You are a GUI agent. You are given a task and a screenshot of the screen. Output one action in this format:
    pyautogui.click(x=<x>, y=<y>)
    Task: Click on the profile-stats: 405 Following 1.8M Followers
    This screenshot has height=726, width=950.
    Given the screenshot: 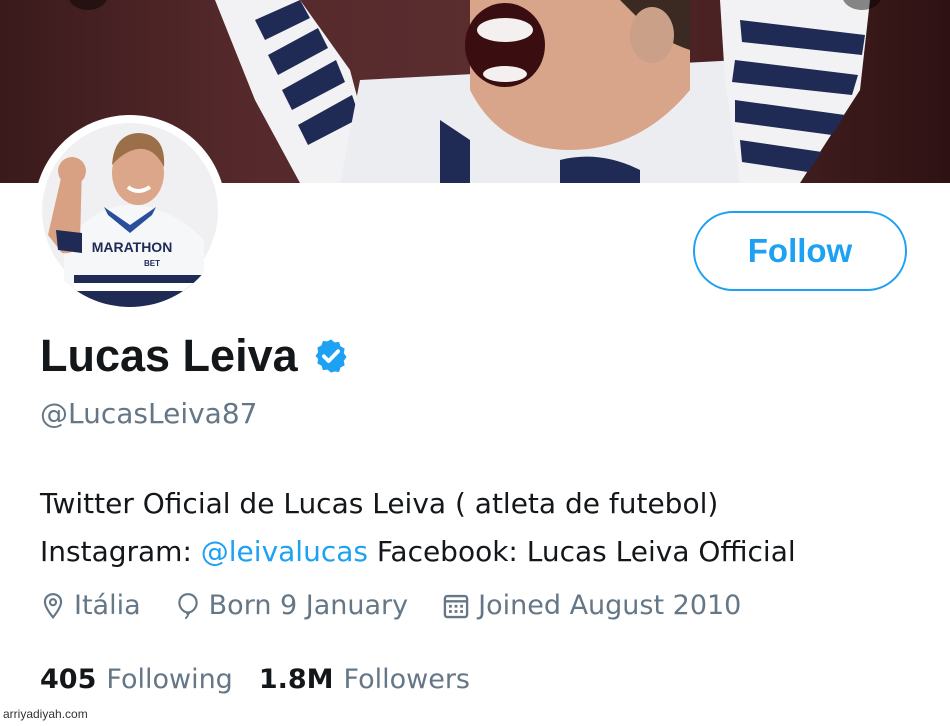 What is the action you would take?
    pyautogui.click(x=268, y=679)
    